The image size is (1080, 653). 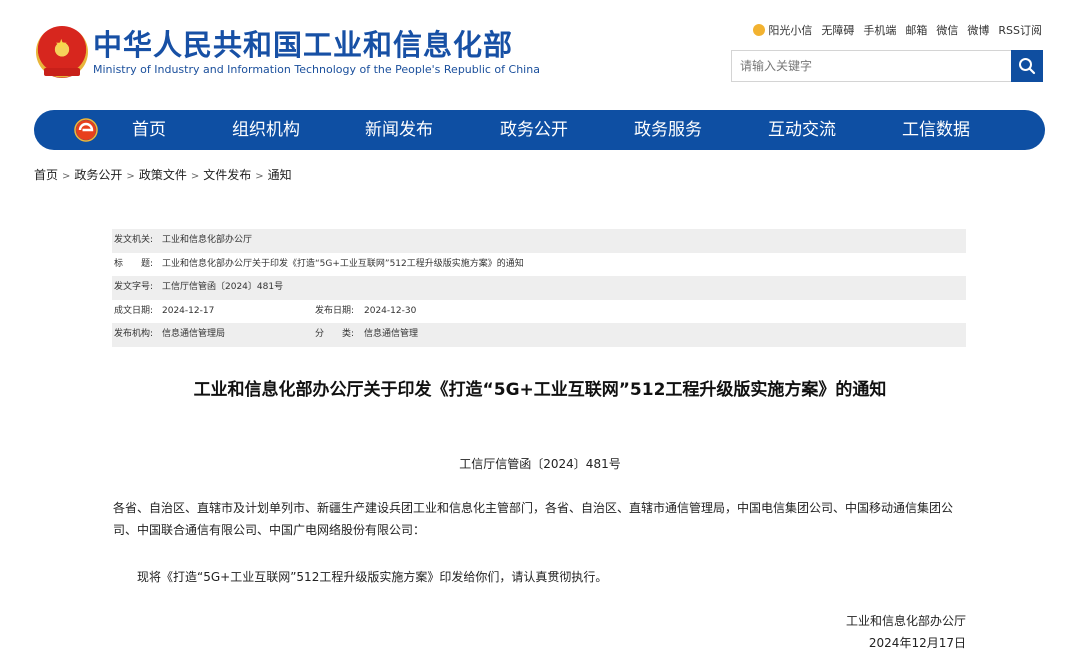 I want to click on nav-organization: 组织机构, so click(x=266, y=130).